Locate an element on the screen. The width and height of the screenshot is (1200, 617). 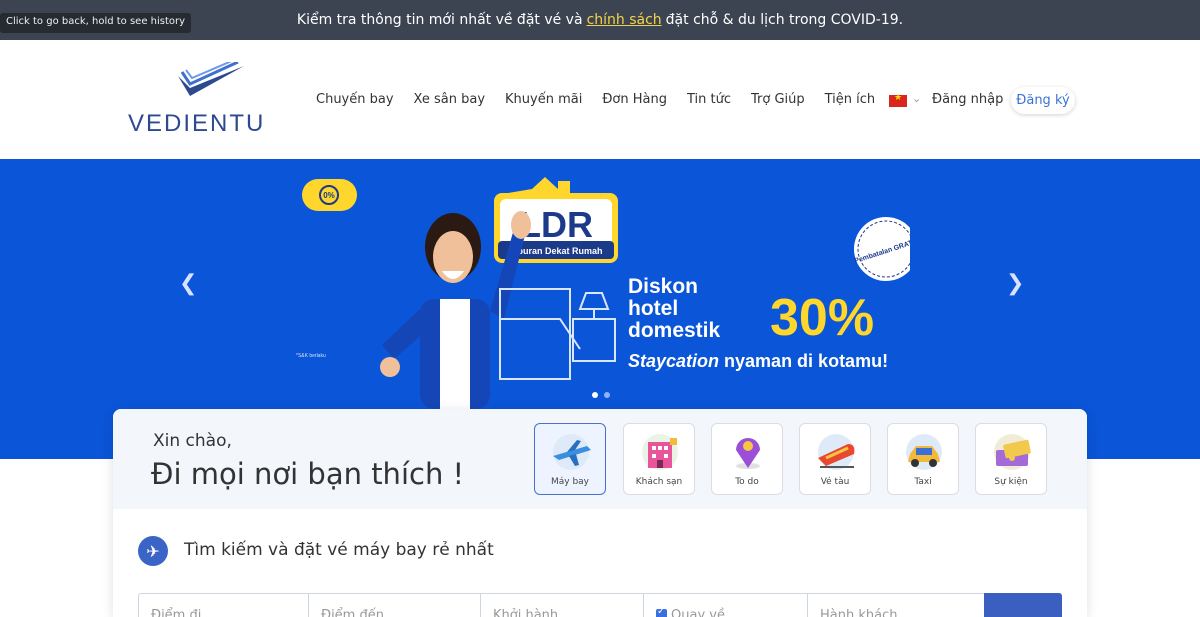
carousel-dots is located at coordinates (601, 395).